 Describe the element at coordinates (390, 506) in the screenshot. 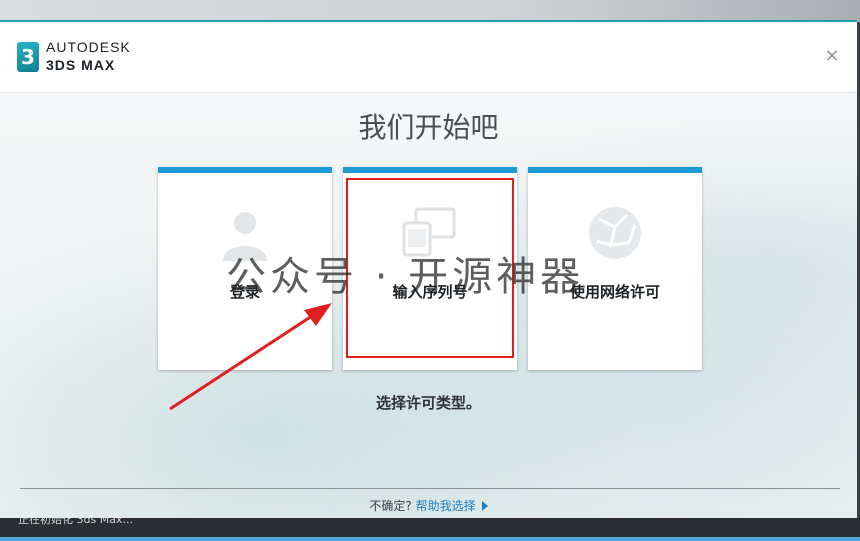

I see `footer-question: 不确定?` at that location.